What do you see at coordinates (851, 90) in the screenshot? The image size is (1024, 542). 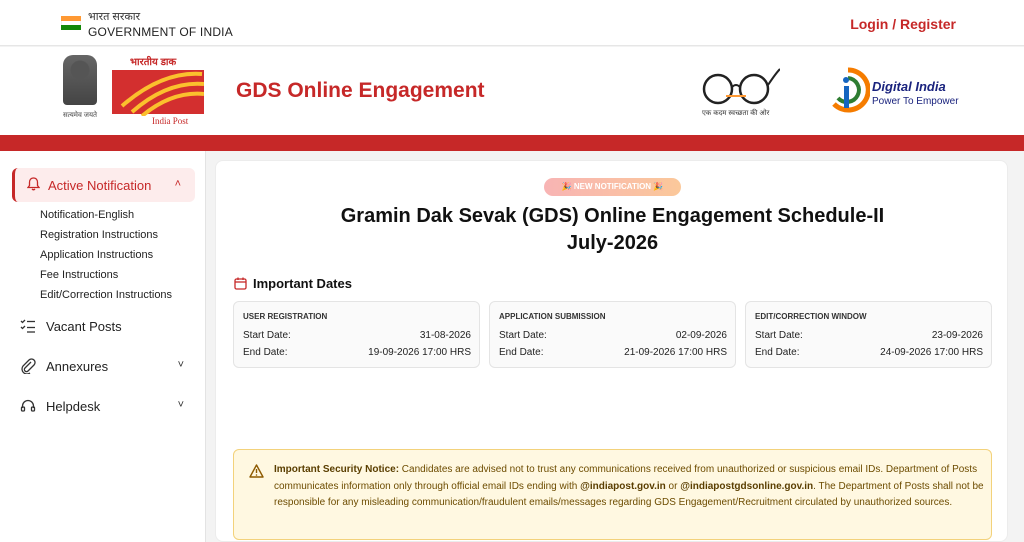 I see `digital-india-mark-icon` at bounding box center [851, 90].